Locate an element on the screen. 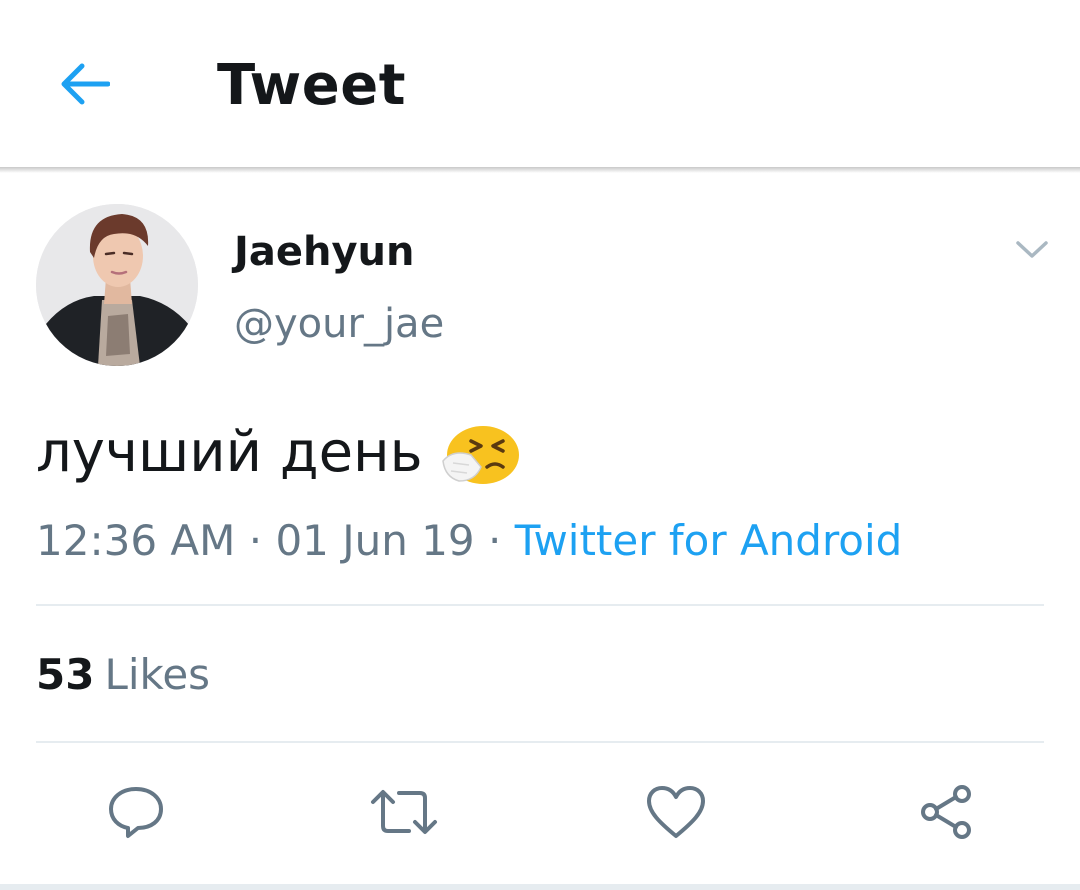  share-button is located at coordinates (946, 812).